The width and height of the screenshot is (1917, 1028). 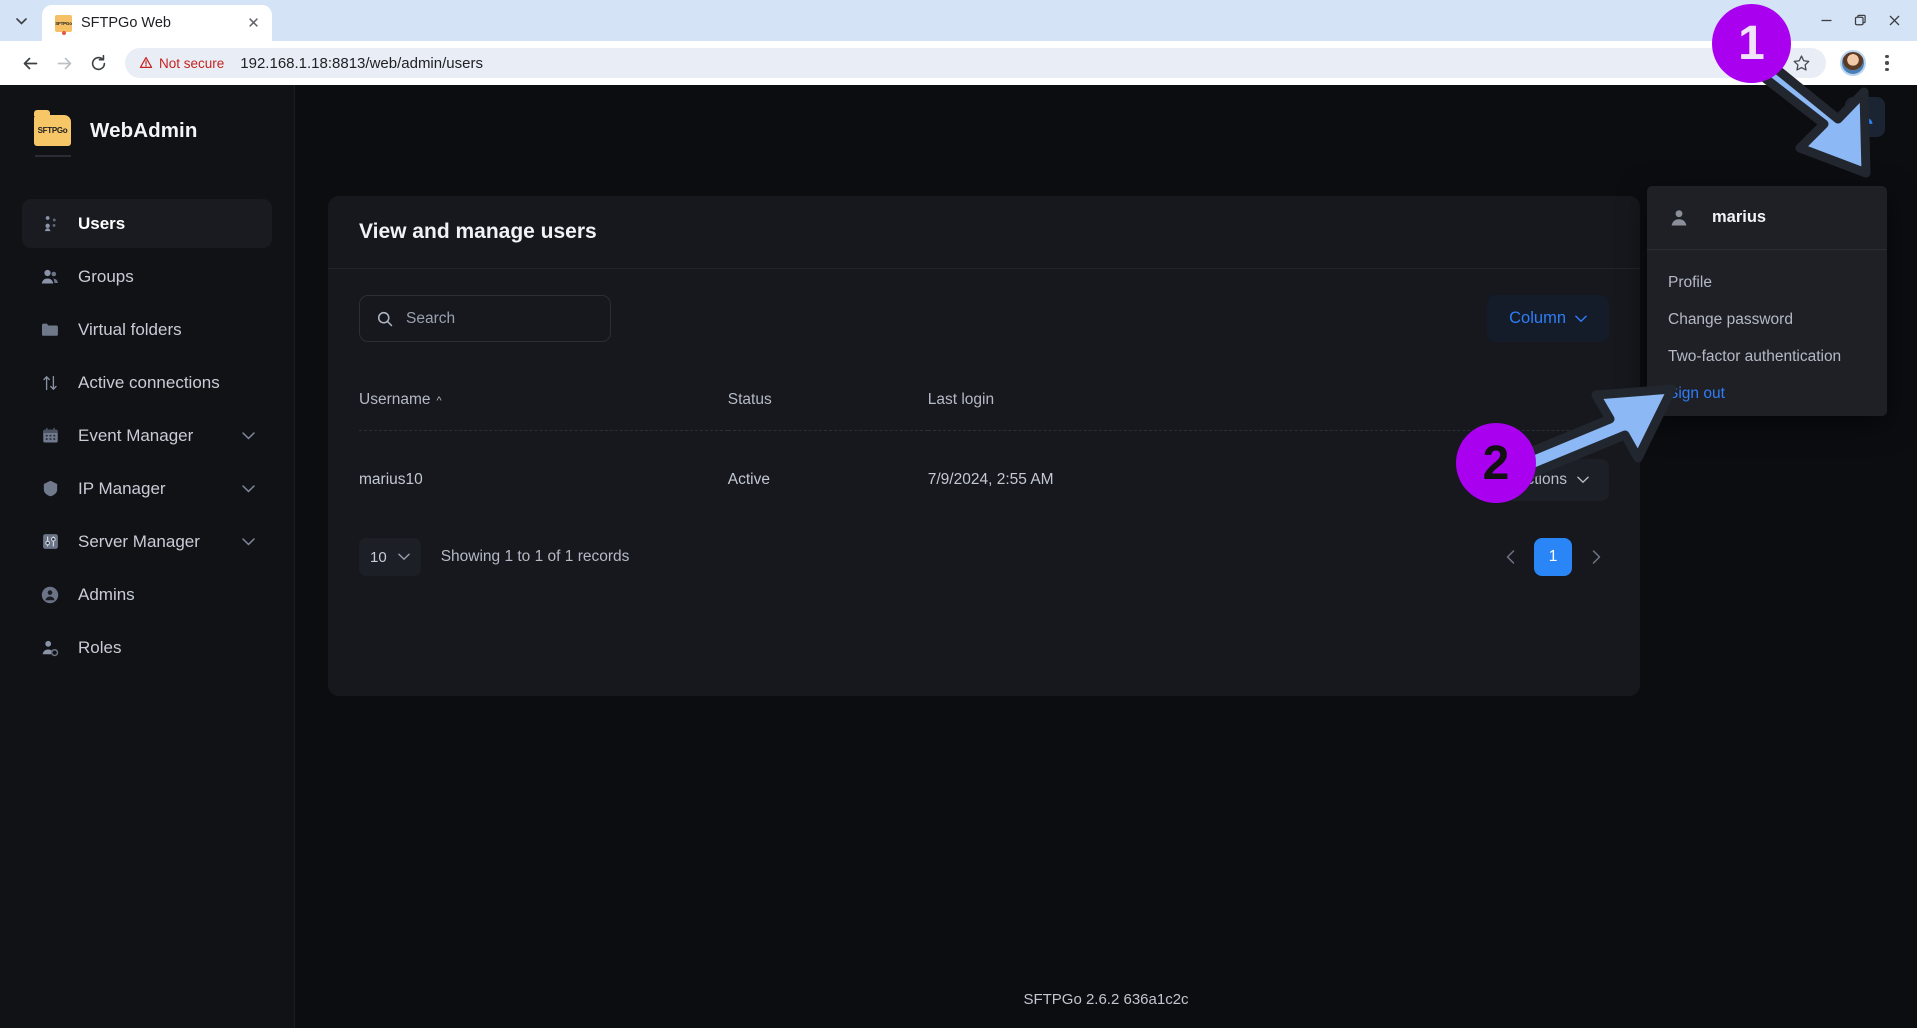 I want to click on sidebar-item-virtual-folders: Virtual folders, so click(x=147, y=329).